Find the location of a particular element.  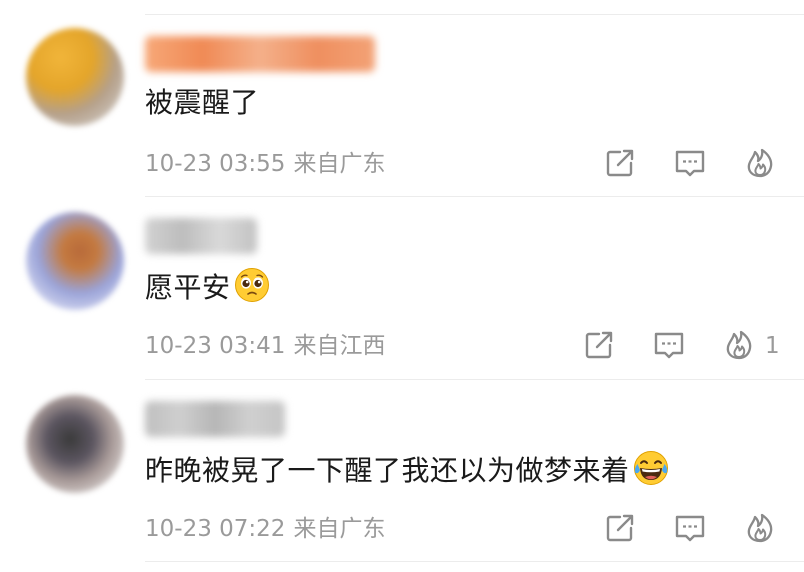

comment-meta: 10-23 07:22 来自广东 is located at coordinates (265, 529).